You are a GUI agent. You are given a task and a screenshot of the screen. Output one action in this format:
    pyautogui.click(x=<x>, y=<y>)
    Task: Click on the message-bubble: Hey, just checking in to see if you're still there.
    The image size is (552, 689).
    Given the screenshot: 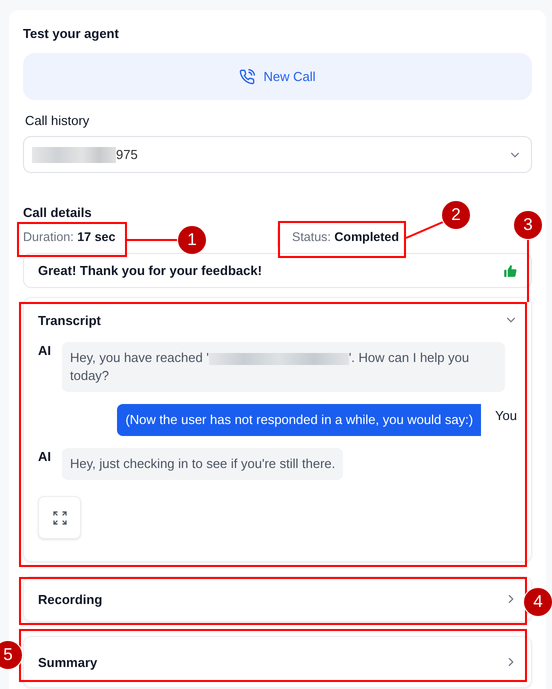 What is the action you would take?
    pyautogui.click(x=203, y=464)
    